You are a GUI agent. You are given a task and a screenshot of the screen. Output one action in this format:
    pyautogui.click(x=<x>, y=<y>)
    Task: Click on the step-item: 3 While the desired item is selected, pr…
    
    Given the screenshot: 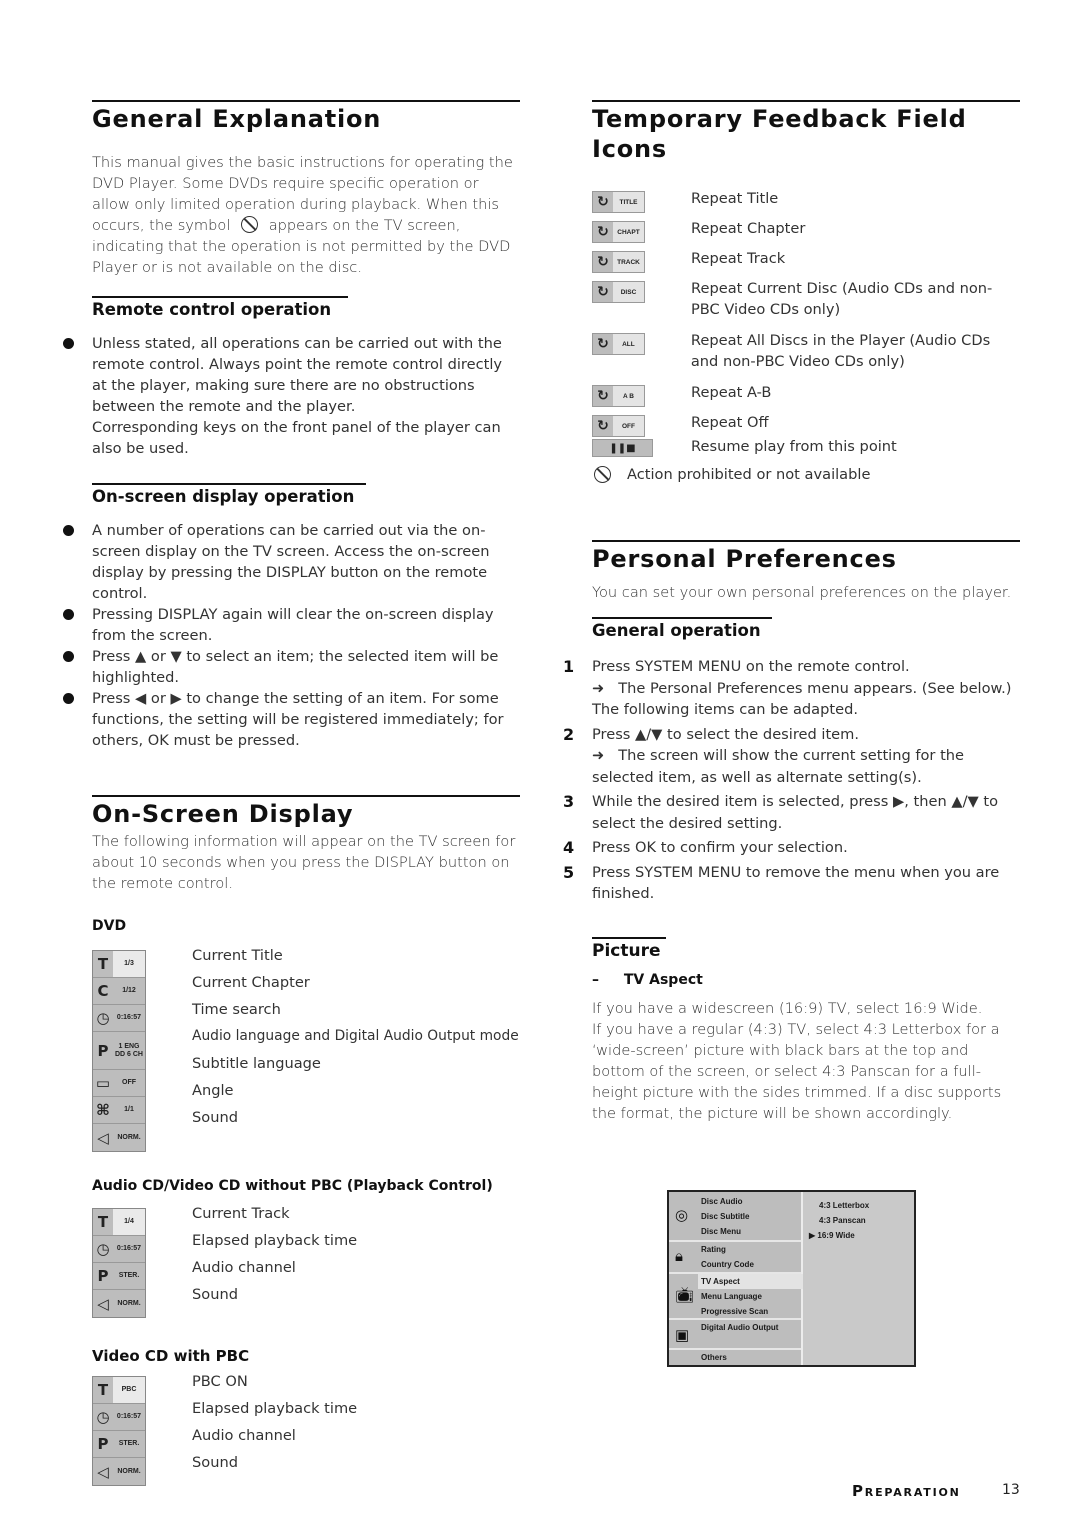 What is the action you would take?
    pyautogui.click(x=781, y=812)
    